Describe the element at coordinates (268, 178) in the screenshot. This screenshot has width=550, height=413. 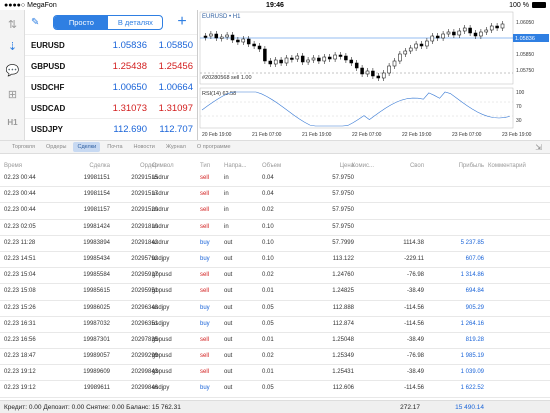
I see `table-cell: 0.04` at that location.